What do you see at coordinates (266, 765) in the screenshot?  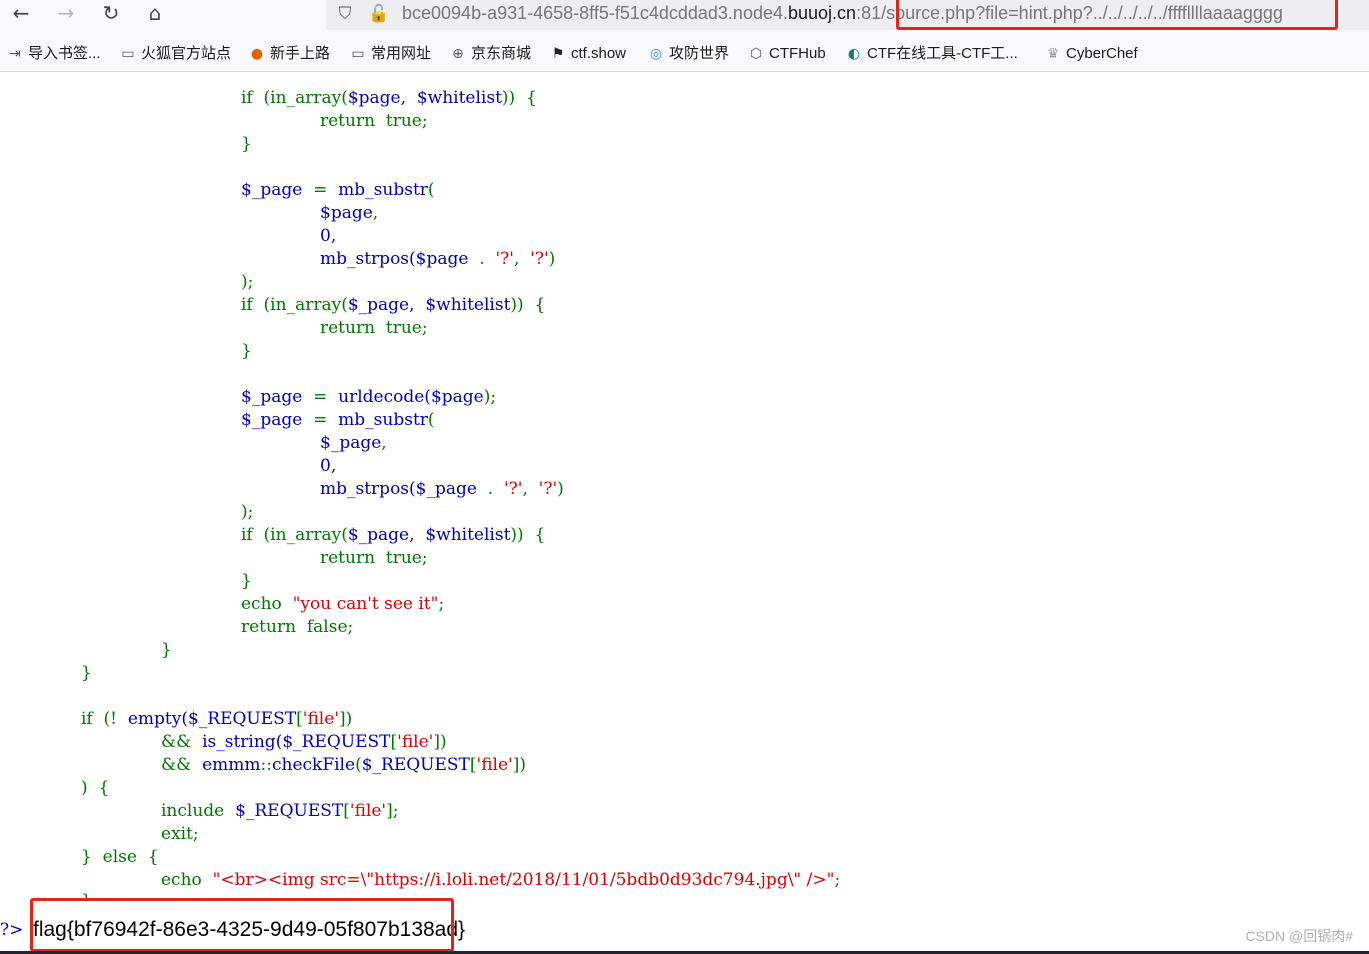 I see `code-token: ::` at bounding box center [266, 765].